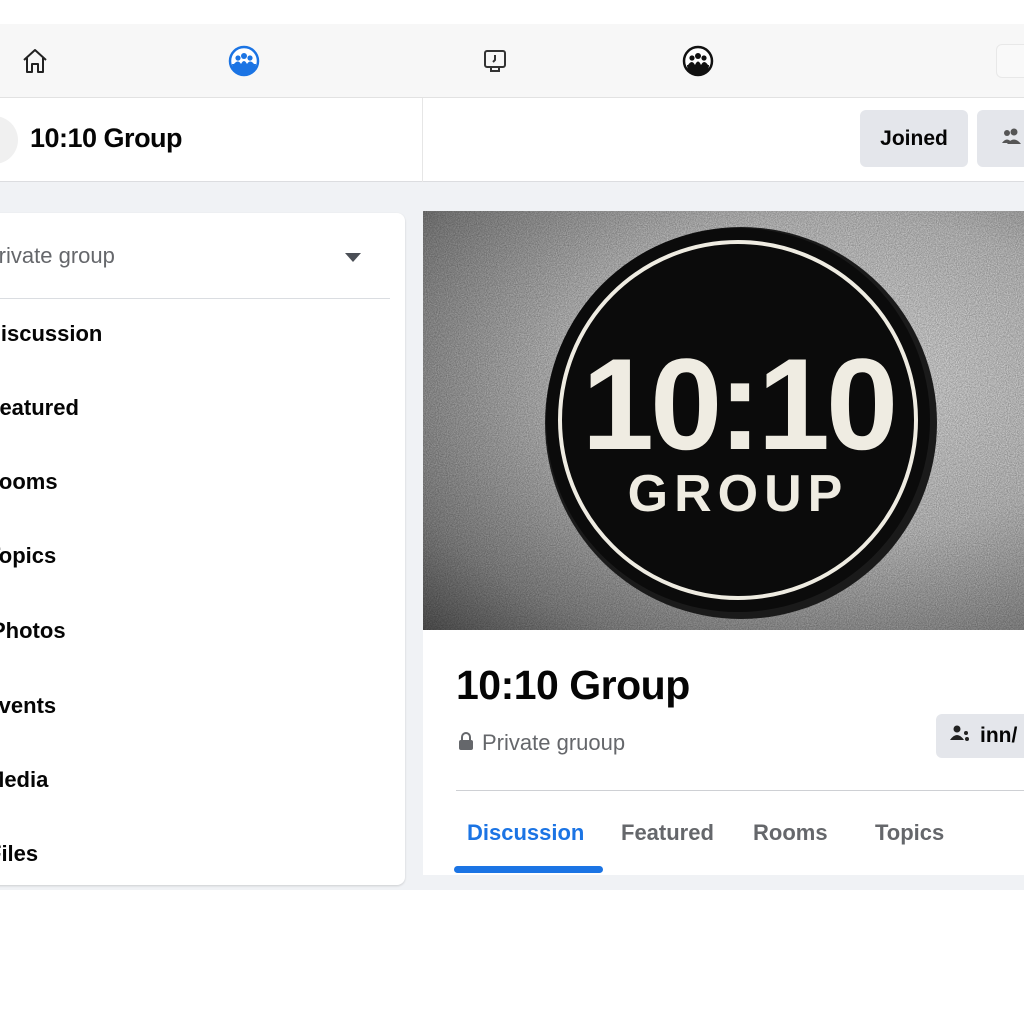 The height and width of the screenshot is (1024, 1024). I want to click on tab-discussion: Discussion, so click(525, 833).